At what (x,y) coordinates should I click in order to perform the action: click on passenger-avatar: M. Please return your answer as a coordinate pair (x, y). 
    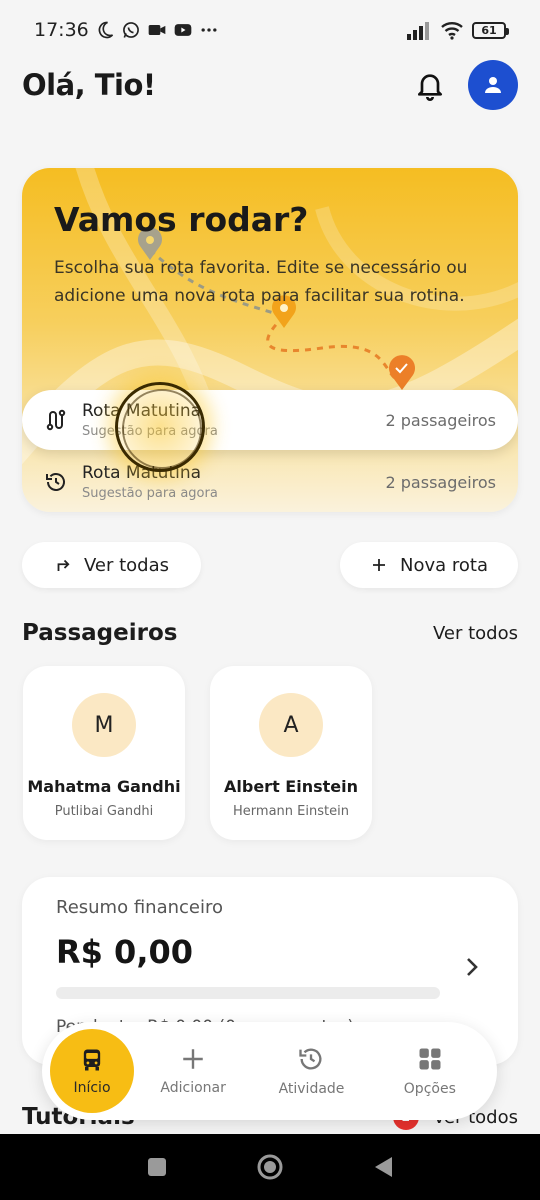
    Looking at the image, I should click on (104, 725).